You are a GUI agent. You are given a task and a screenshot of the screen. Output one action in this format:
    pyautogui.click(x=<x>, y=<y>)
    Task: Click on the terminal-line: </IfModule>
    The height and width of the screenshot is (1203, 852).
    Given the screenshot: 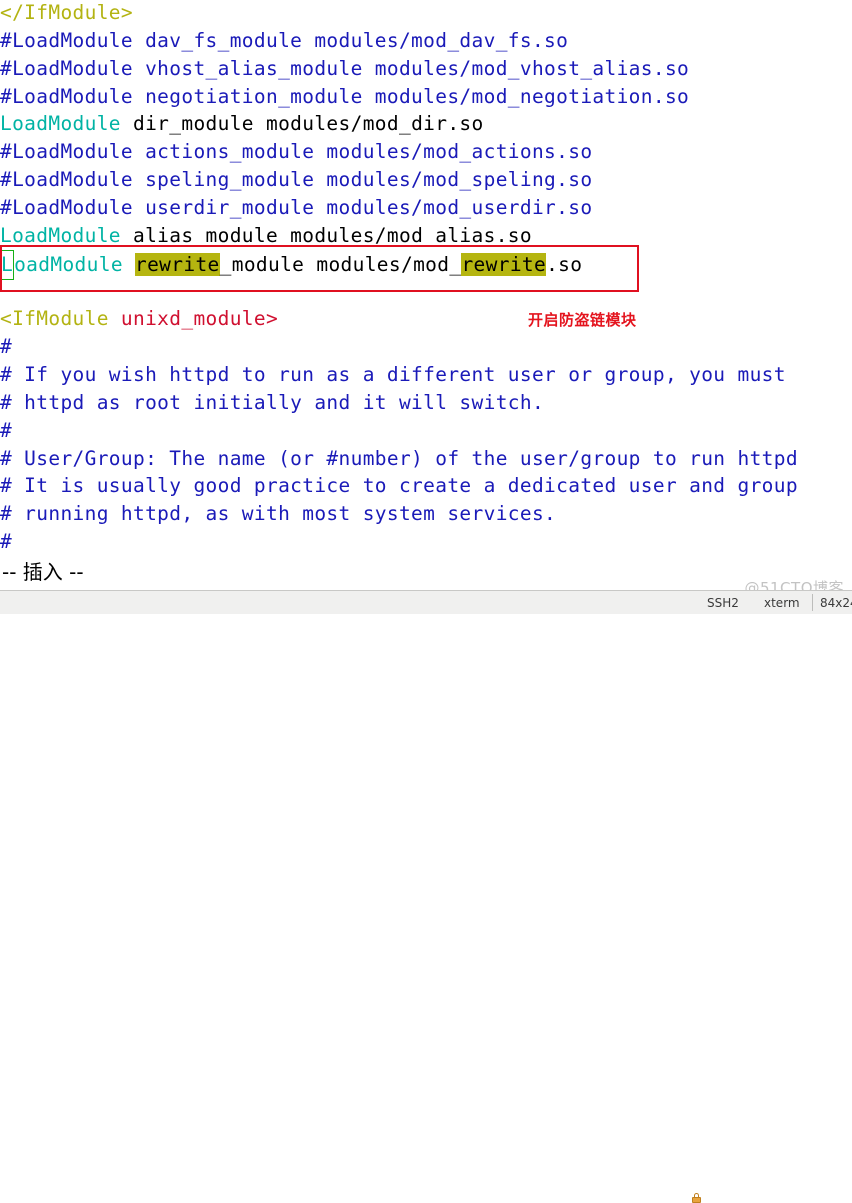 What is the action you would take?
    pyautogui.click(x=66, y=13)
    